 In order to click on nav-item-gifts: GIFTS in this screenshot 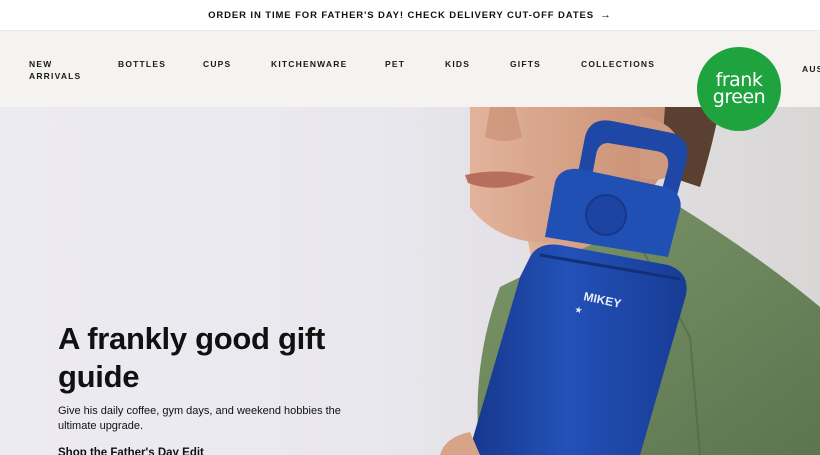, I will do `click(525, 64)`.